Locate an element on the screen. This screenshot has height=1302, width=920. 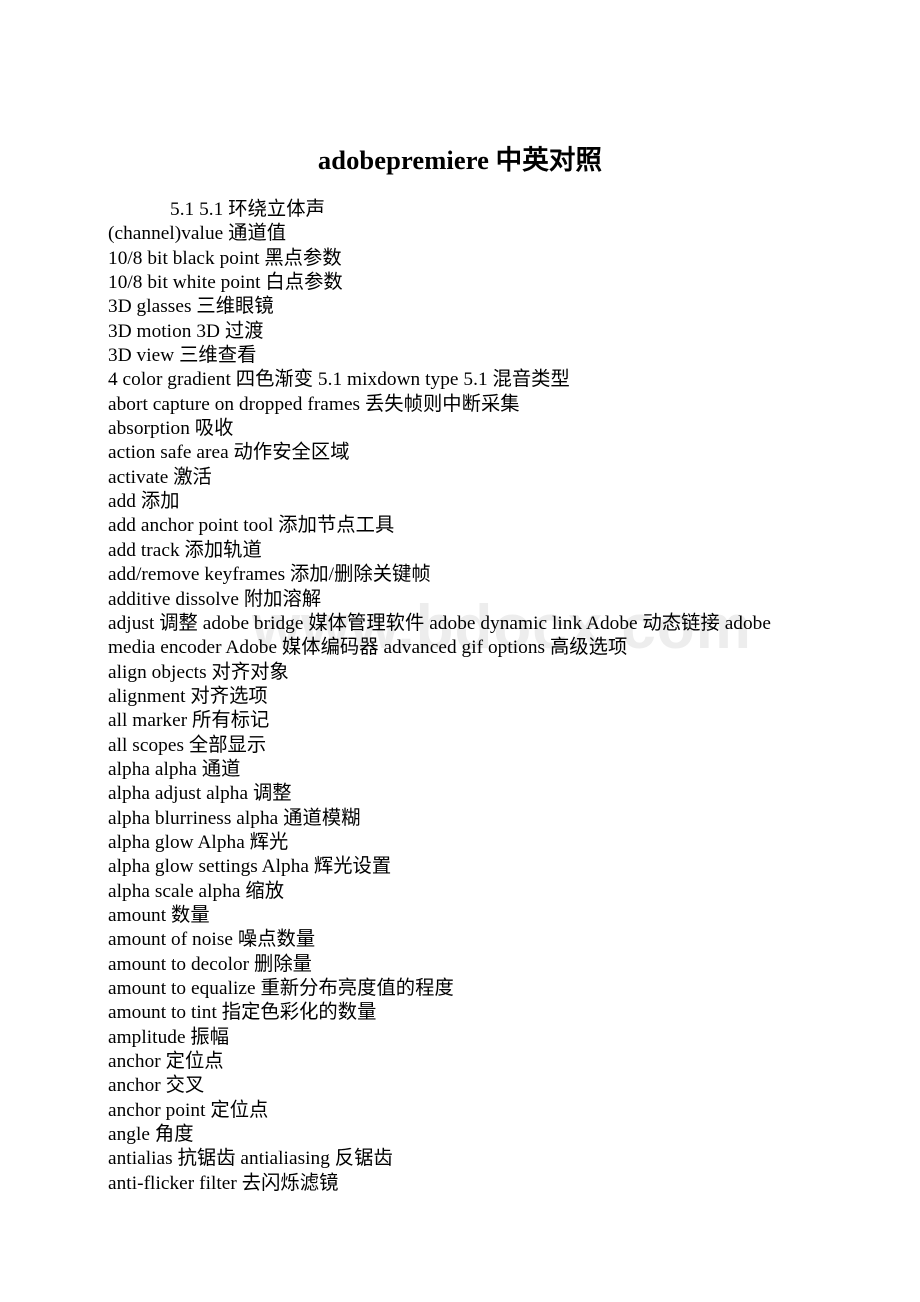
glossary-line: add track 添加轨道 is located at coordinates (185, 550).